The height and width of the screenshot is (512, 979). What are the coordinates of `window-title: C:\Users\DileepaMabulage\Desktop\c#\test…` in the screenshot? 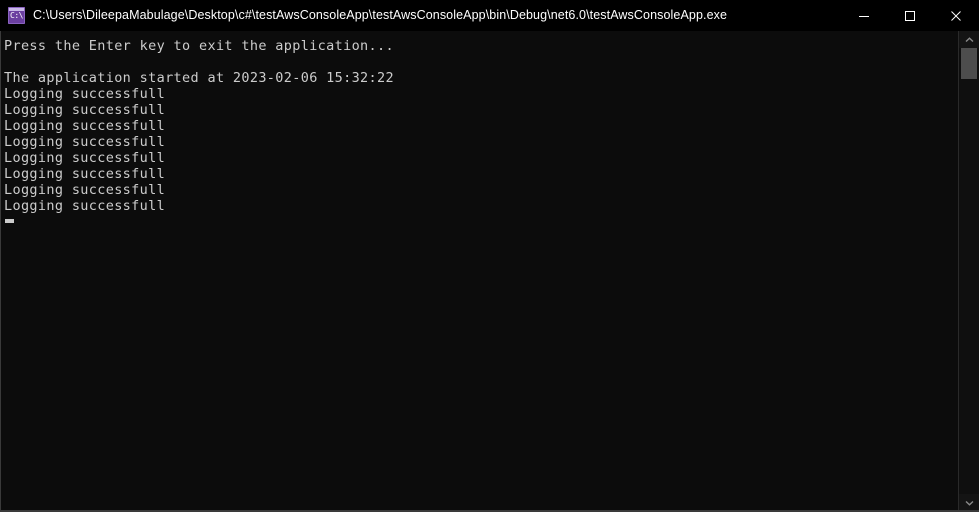 It's located at (380, 15).